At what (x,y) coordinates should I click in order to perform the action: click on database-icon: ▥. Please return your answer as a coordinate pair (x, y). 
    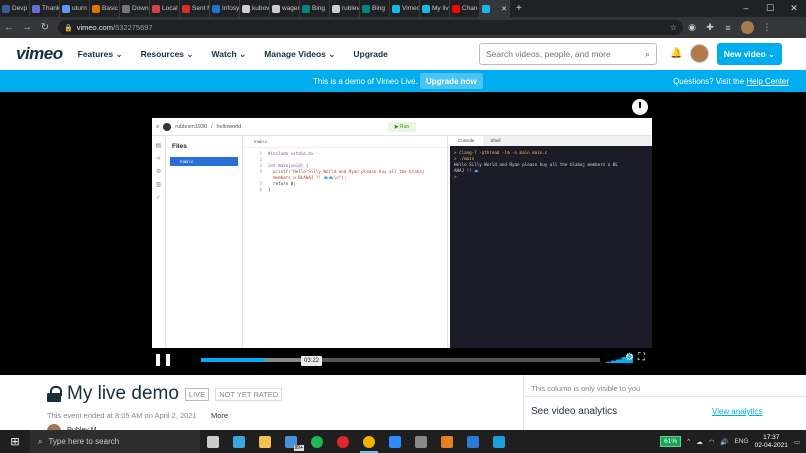
    Looking at the image, I should click on (158, 185).